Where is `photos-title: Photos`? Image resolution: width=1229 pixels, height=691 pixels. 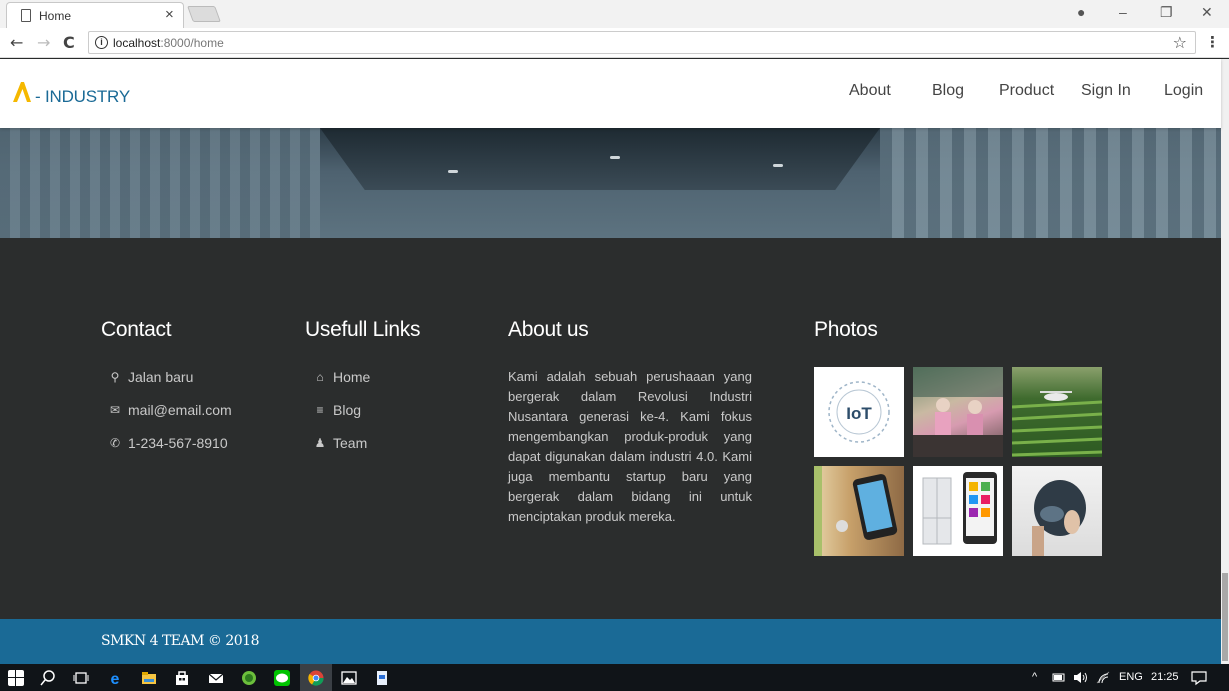
photos-title: Photos is located at coordinates (846, 329).